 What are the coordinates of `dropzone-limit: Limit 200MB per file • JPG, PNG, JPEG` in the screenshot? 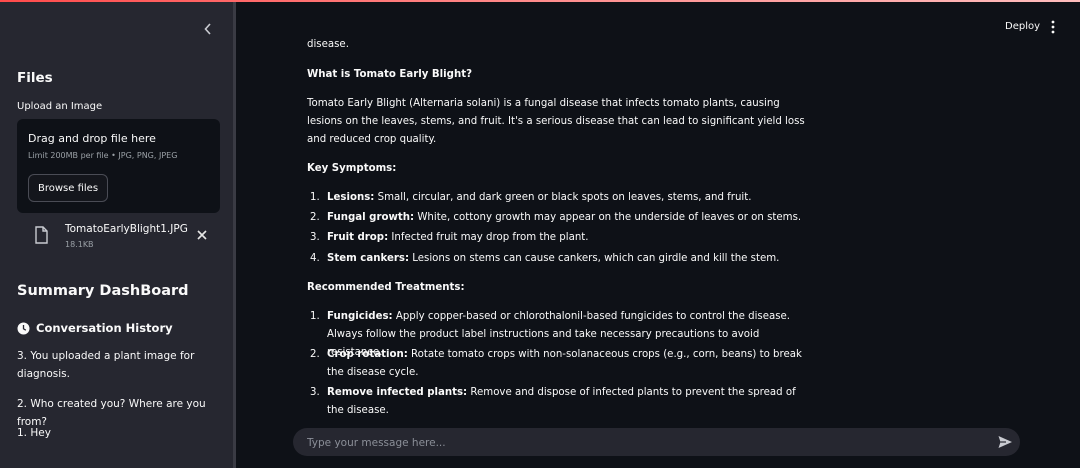 It's located at (103, 155).